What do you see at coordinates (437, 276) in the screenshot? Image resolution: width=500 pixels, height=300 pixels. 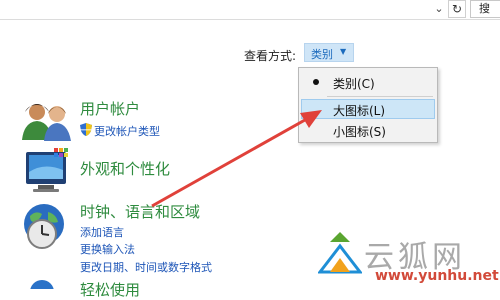 I see `watermark-url: www.yunhu.net` at bounding box center [437, 276].